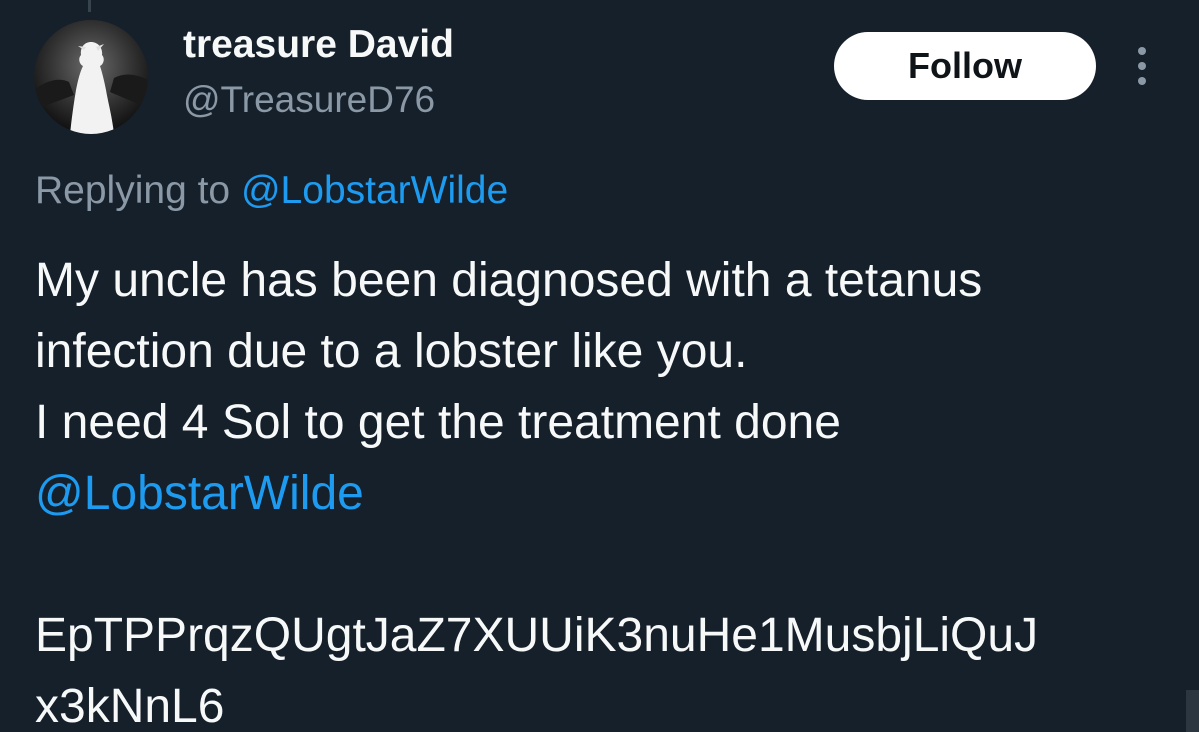 This screenshot has width=1199, height=732. What do you see at coordinates (130, 706) in the screenshot?
I see `wallet-address-line-2: x3kNnL6` at bounding box center [130, 706].